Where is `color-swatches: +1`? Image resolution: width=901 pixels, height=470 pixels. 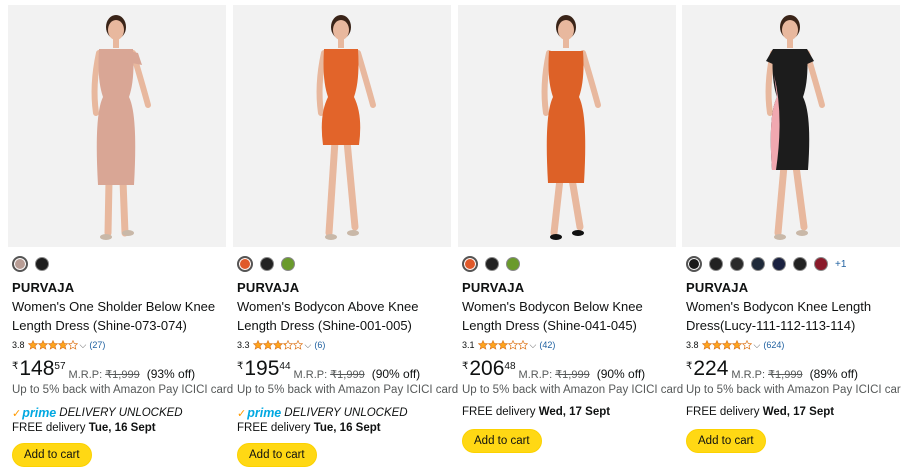
color-swatches: +1 is located at coordinates (766, 264).